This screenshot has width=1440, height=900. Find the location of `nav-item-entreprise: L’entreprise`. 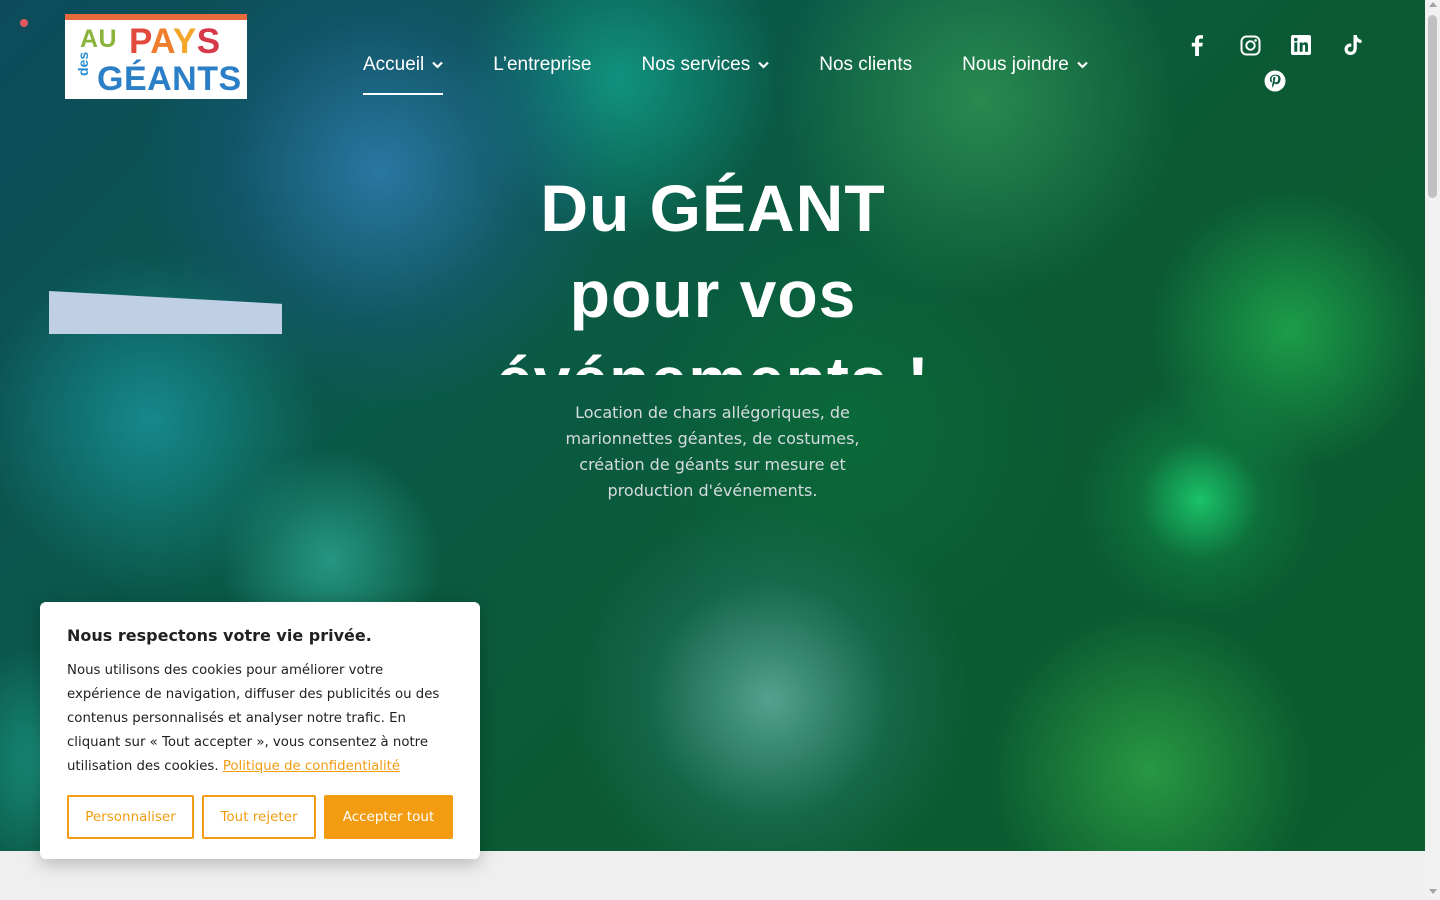

nav-item-entreprise: L’entreprise is located at coordinates (542, 65).